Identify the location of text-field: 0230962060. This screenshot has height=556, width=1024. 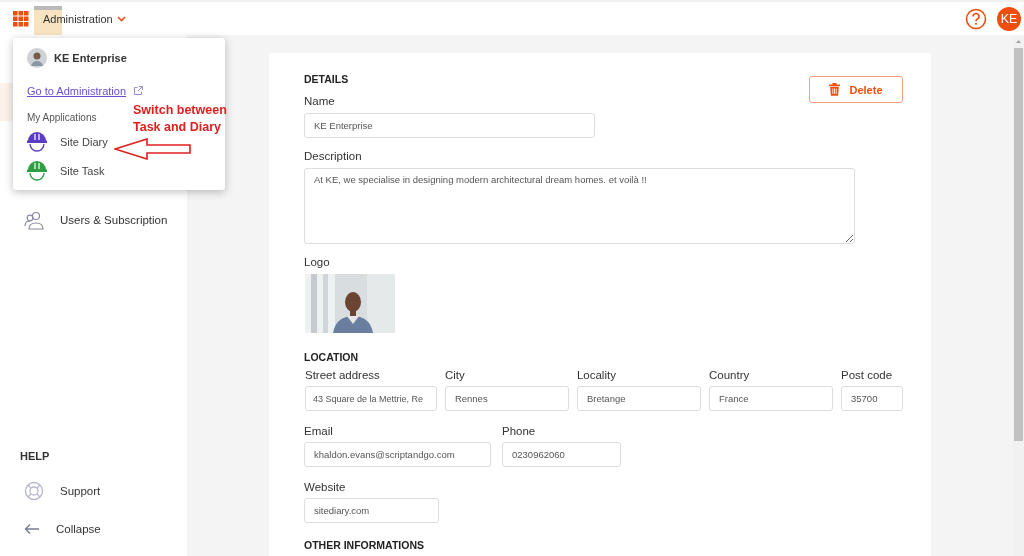
(561, 454).